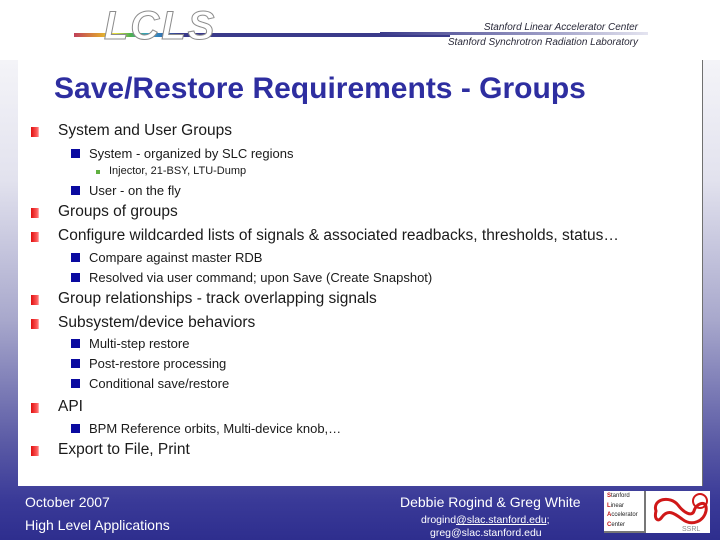 This screenshot has height=540, width=720. I want to click on email-1-user: drogind, so click(439, 520).